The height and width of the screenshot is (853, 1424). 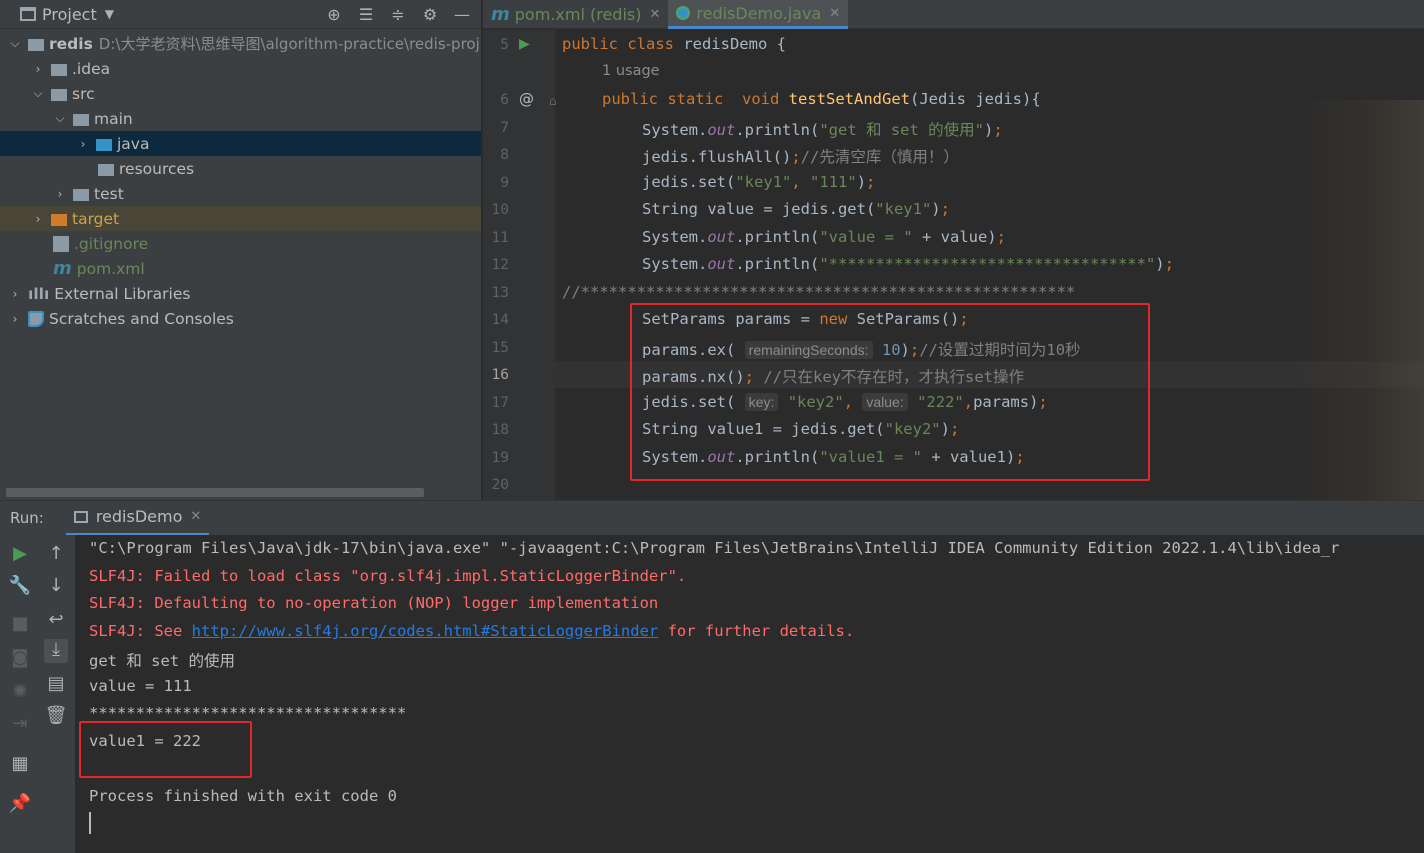 What do you see at coordinates (756, 631) in the screenshot?
I see `console-text: for further details.` at bounding box center [756, 631].